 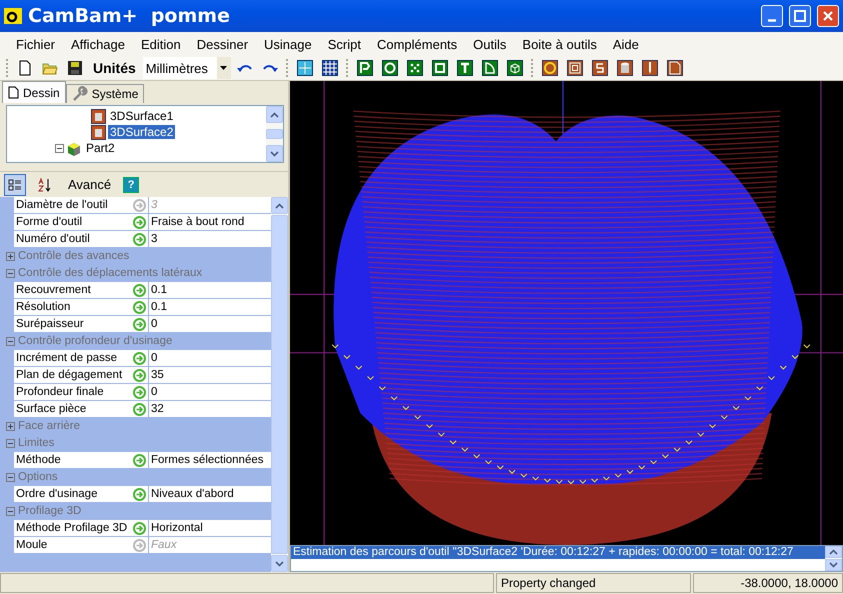 What do you see at coordinates (558, 552) in the screenshot?
I see `log-message: Estimation des parcours d'outil ''3DSurface2 'Durée: 00:12:27 + rapides: 00:00:00 = total: 00:12:27` at bounding box center [558, 552].